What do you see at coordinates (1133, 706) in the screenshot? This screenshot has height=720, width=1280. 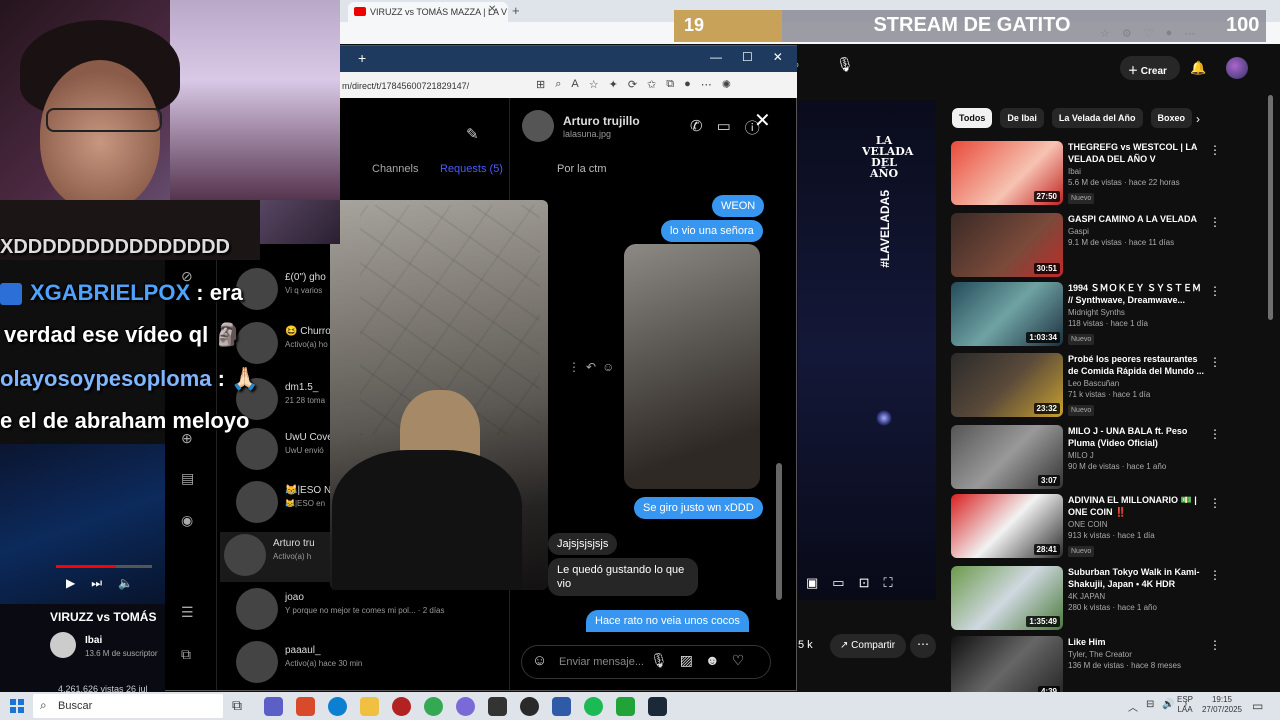 I see `chevron-up-icon: ︿` at bounding box center [1133, 706].